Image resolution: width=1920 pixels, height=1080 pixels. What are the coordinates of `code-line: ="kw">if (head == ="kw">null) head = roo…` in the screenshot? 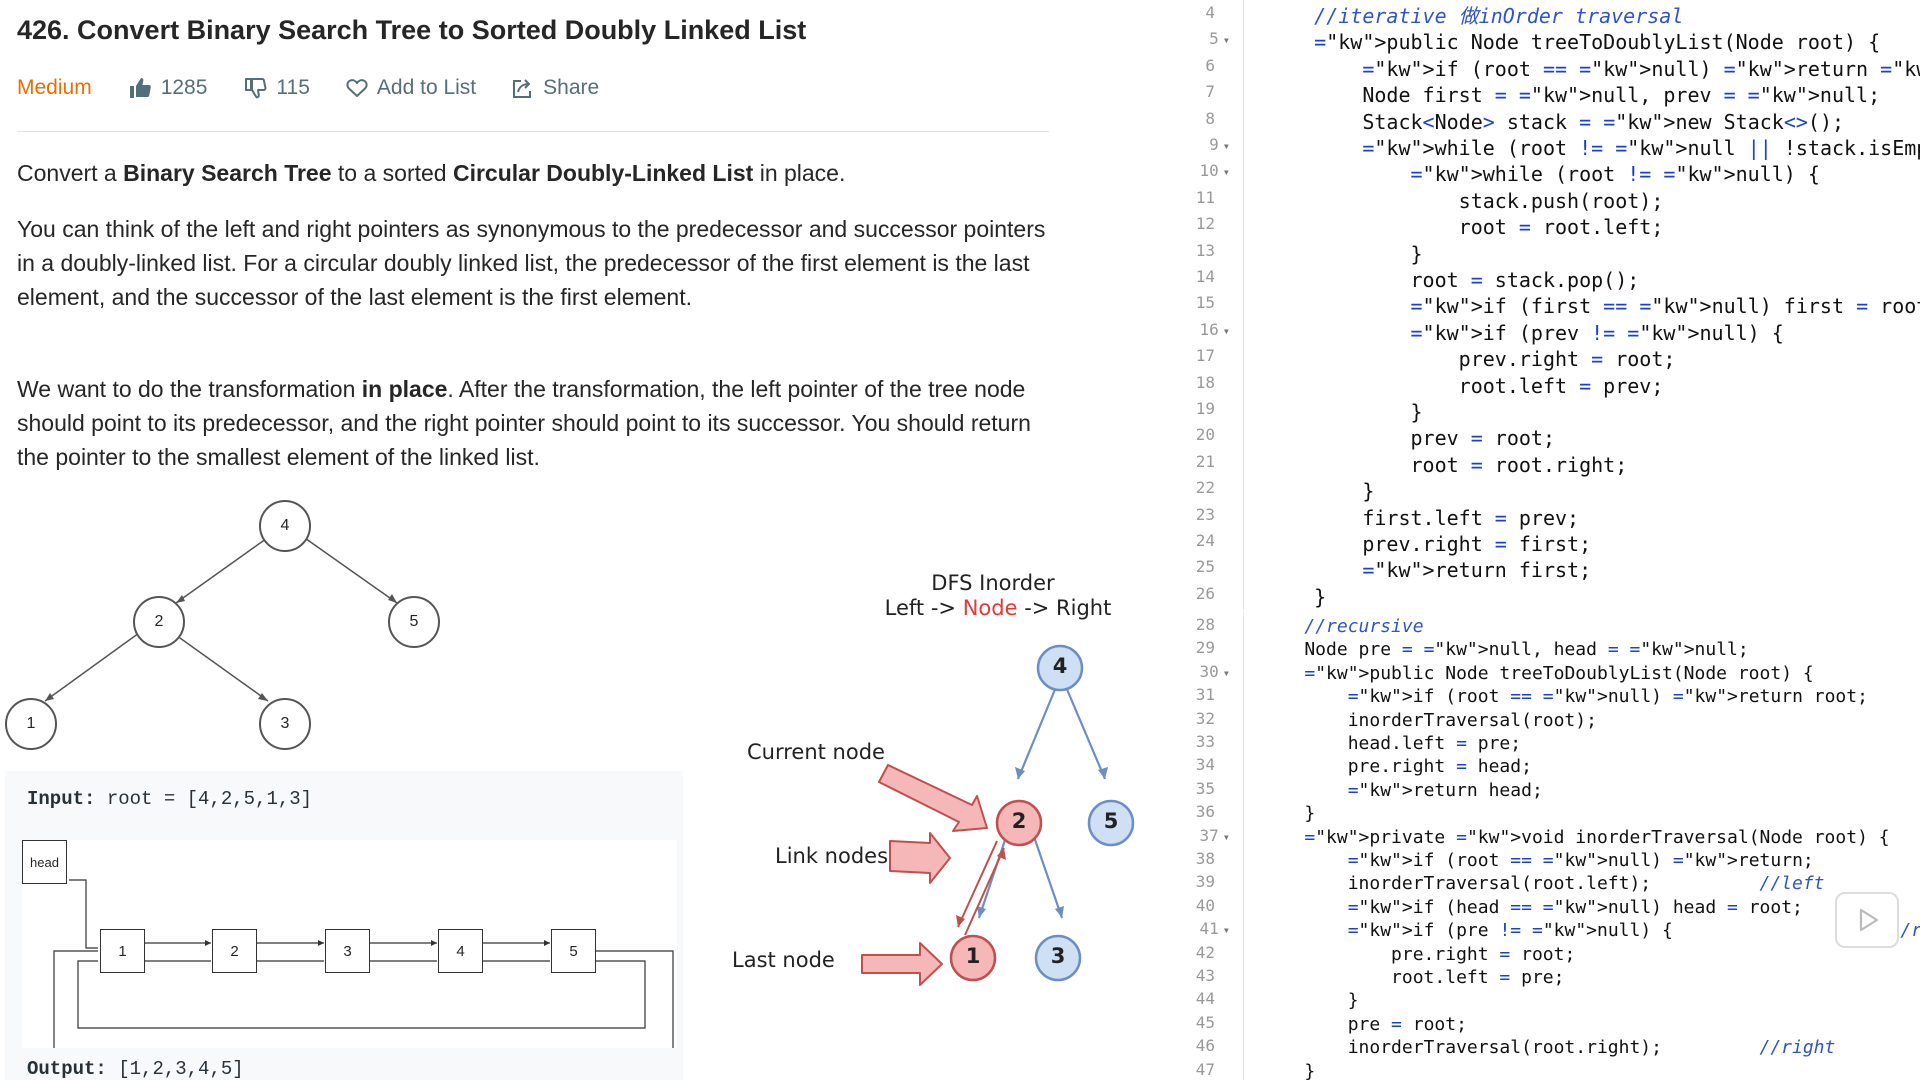 It's located at (1575, 907).